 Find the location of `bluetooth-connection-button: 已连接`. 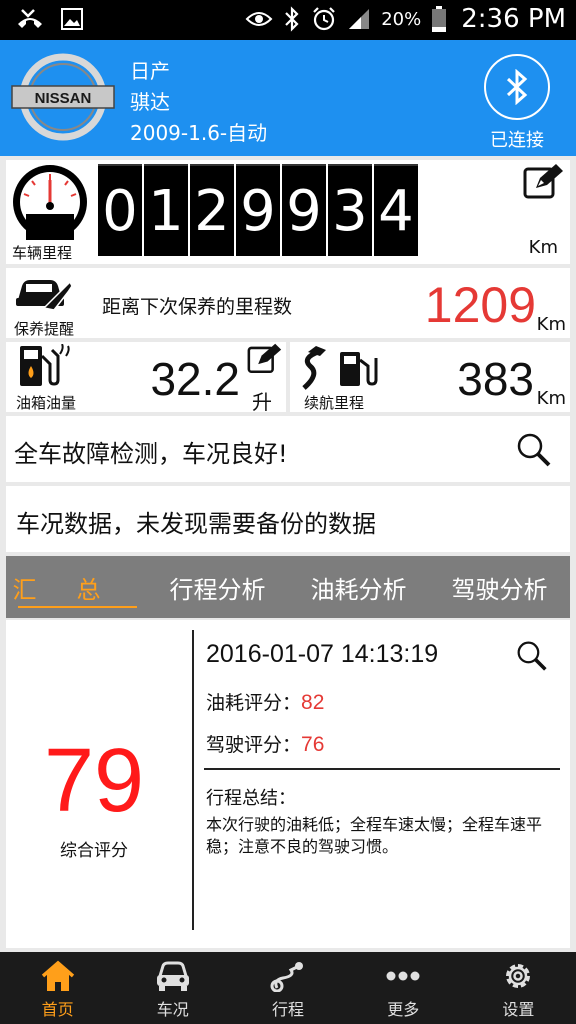

bluetooth-connection-button: 已连接 is located at coordinates (517, 103).